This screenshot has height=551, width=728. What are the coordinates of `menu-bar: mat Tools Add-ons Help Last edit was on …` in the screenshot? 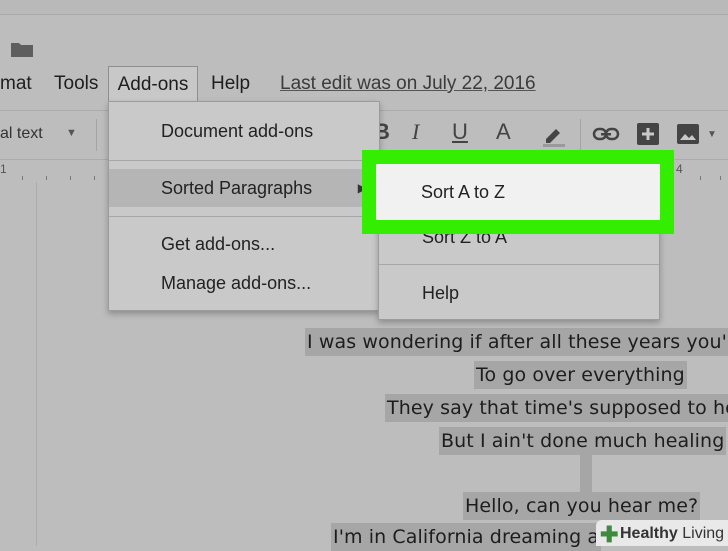 It's located at (364, 84).